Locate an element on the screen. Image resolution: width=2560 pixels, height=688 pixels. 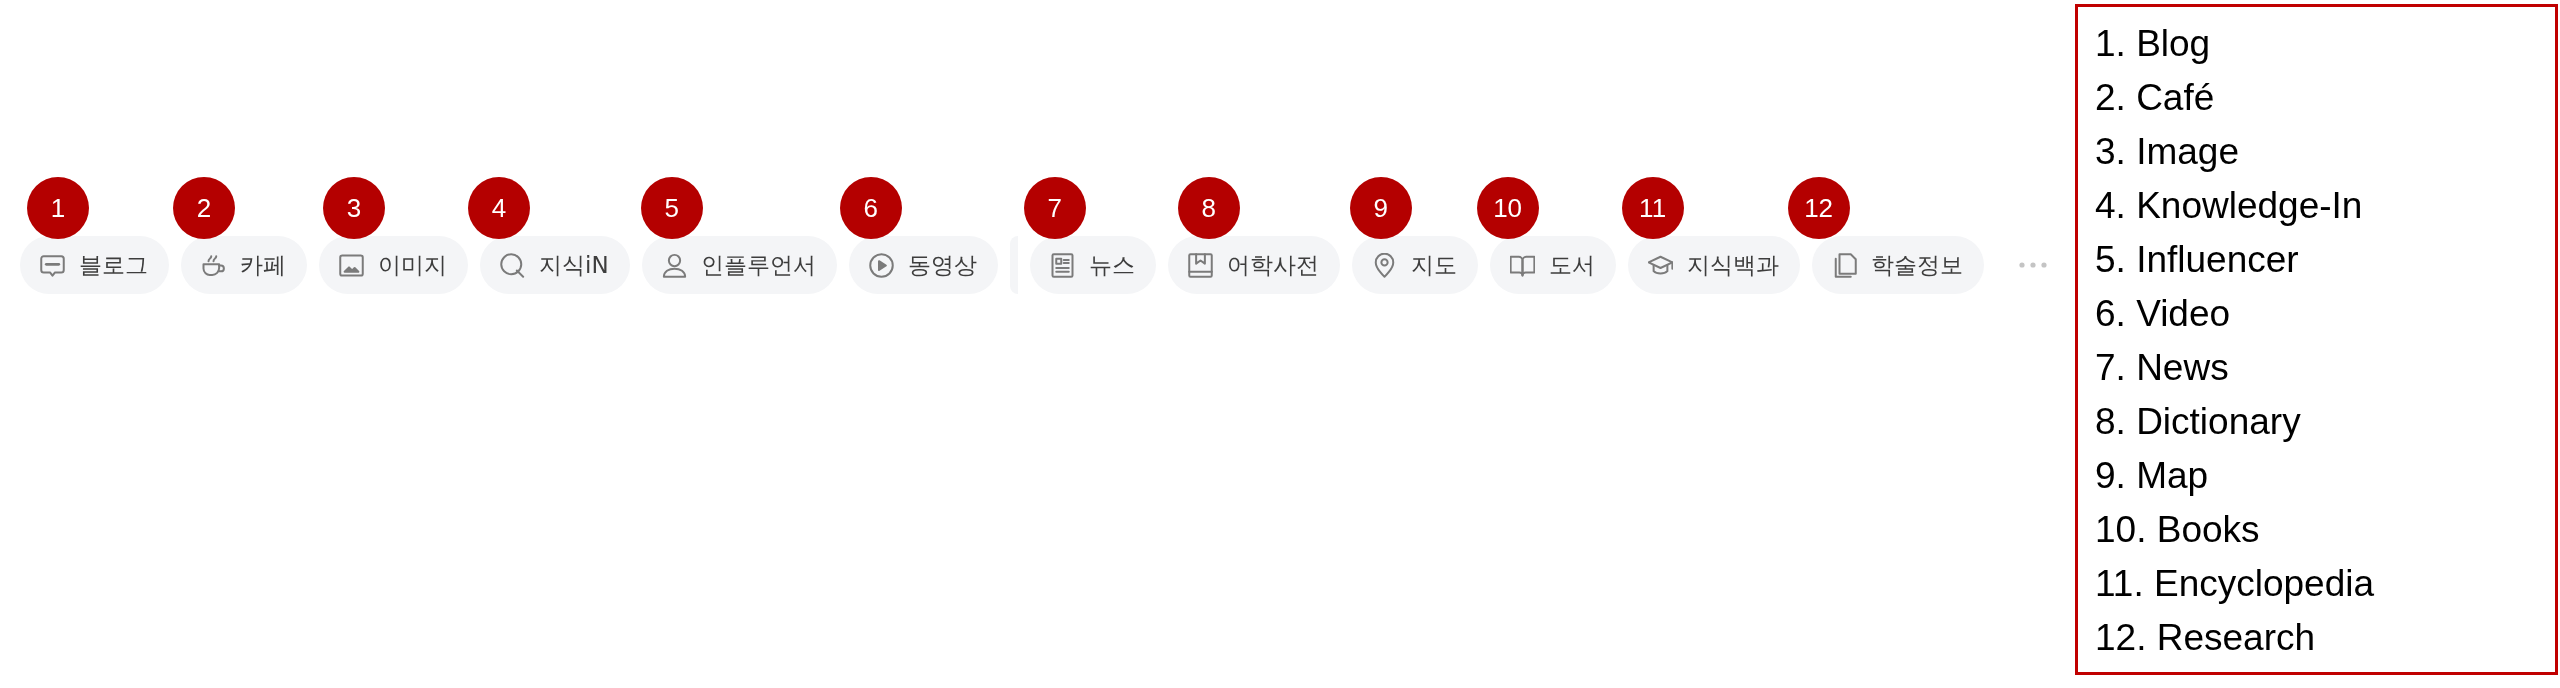
picture-icon is located at coordinates (351, 265).